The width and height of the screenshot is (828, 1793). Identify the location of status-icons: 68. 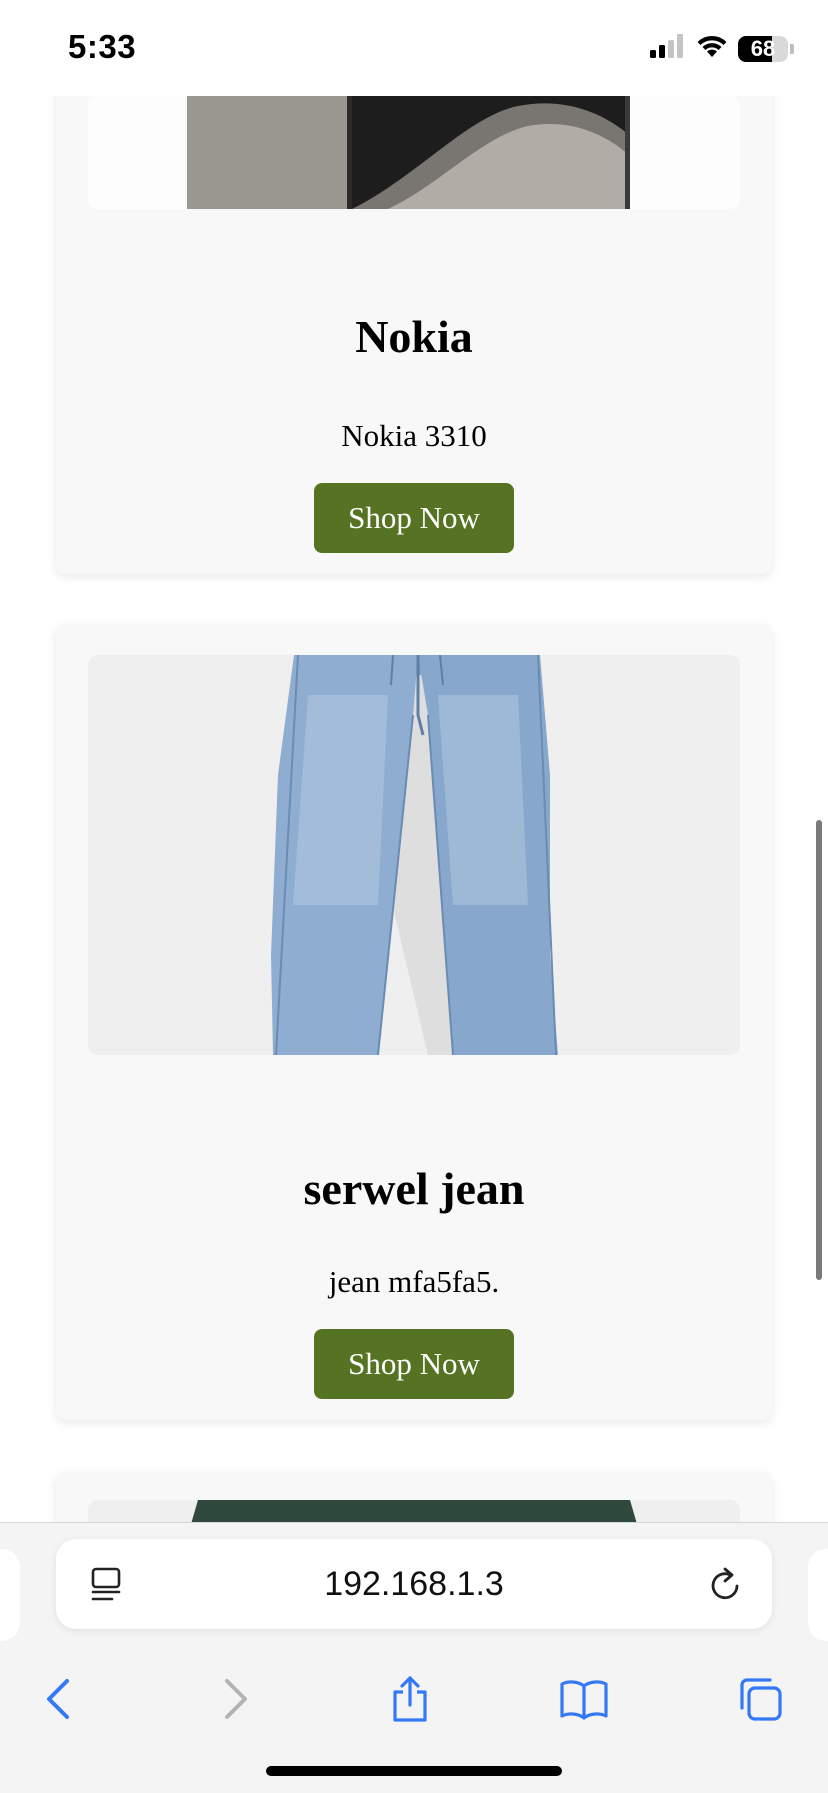
(722, 48).